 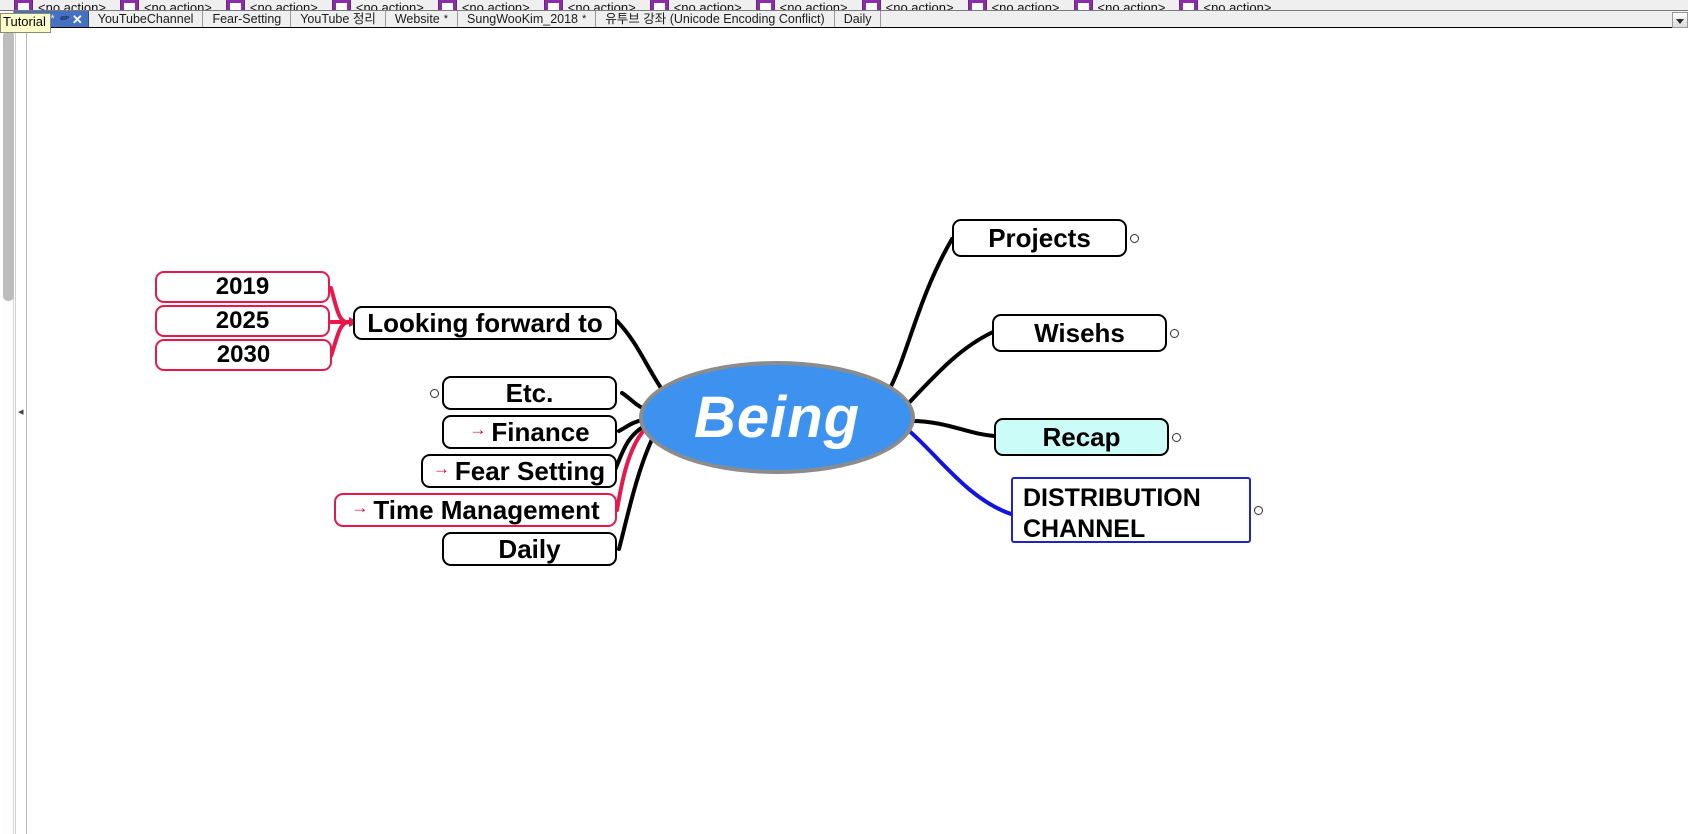 I want to click on node-label: Looking forward to, so click(x=485, y=323).